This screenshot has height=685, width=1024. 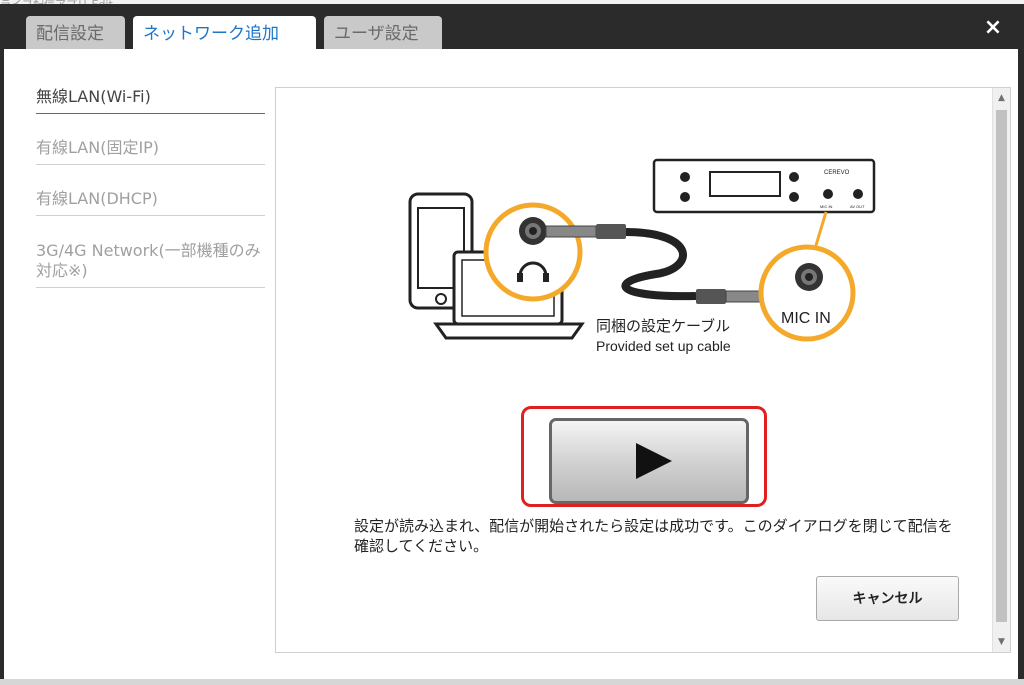 I want to click on tab-add-network: ネットワーク追加, so click(x=224, y=34).